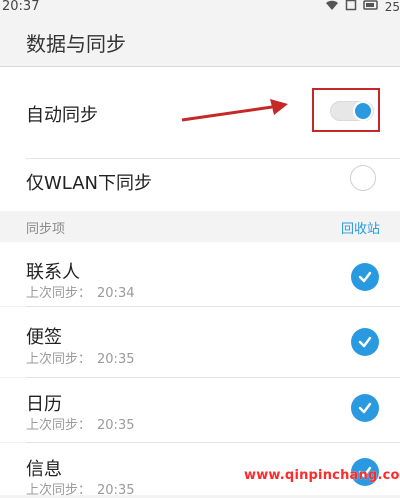 This screenshot has width=400, height=498. Describe the element at coordinates (360, 227) in the screenshot. I see `recycle-bin-link: 回收站` at that location.